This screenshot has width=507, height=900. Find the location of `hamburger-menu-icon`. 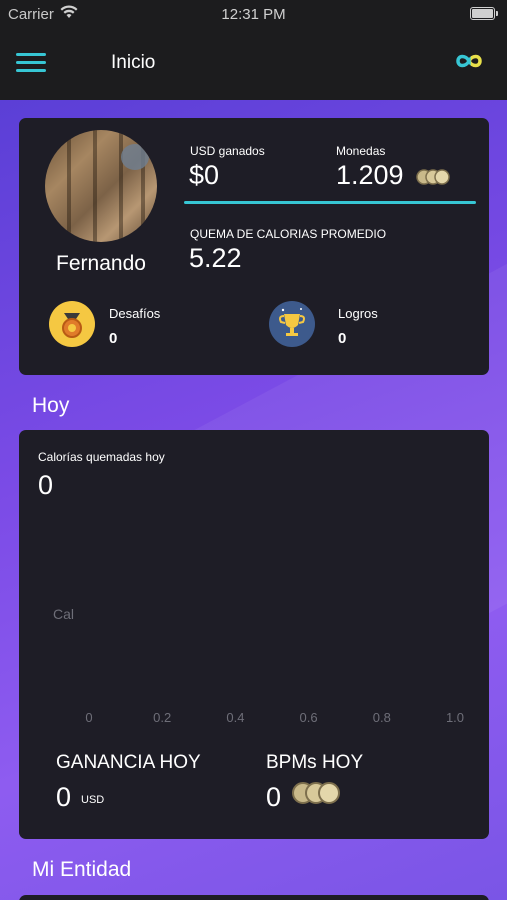

hamburger-menu-icon is located at coordinates (31, 64).